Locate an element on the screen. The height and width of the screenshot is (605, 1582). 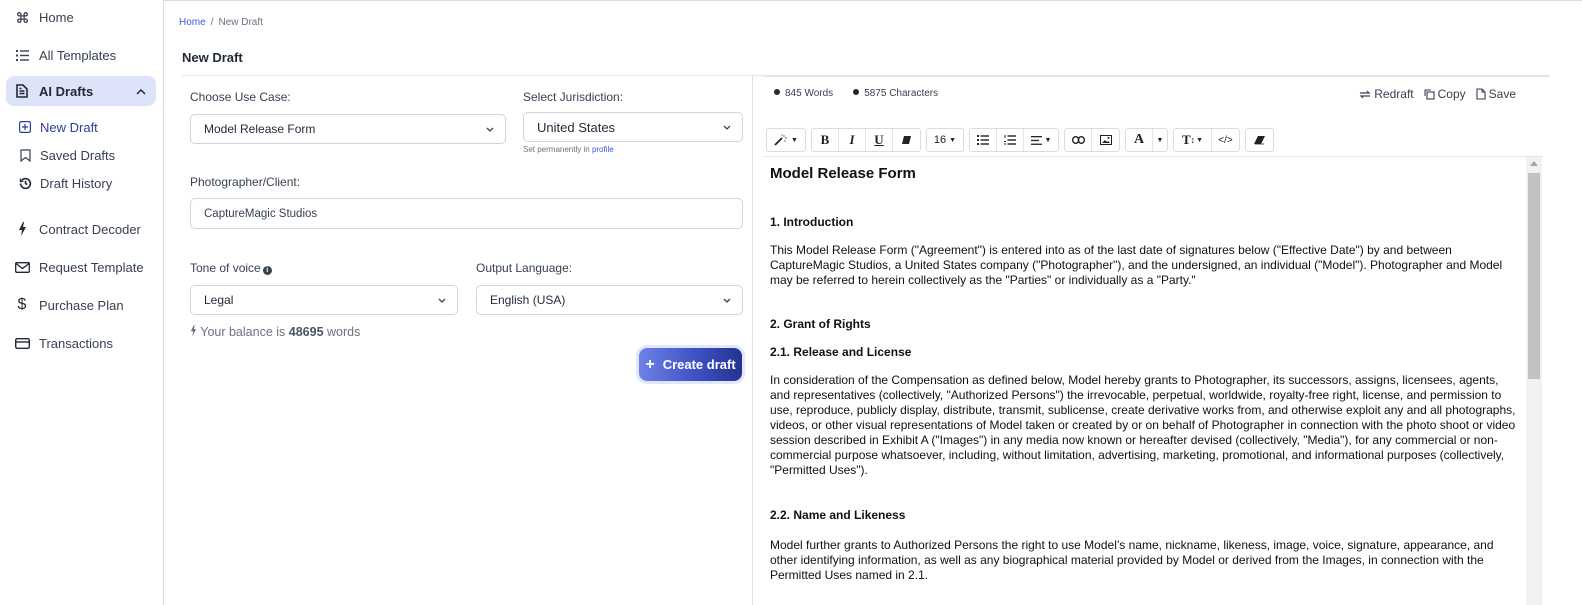
sidebar-item-request-template: Request Template is located at coordinates (81, 267).